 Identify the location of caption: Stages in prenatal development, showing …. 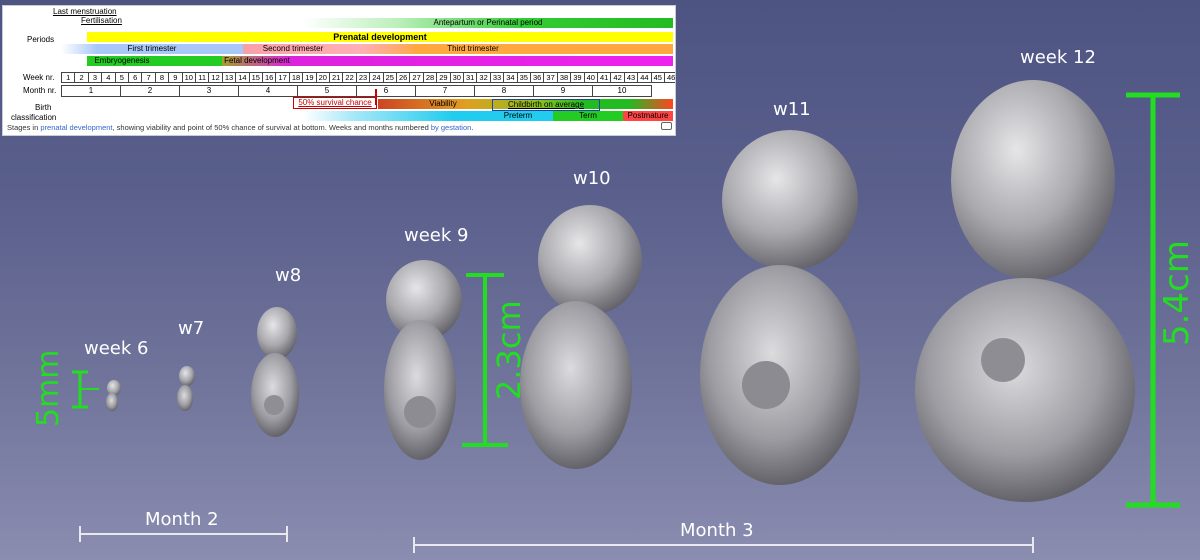
(240, 128).